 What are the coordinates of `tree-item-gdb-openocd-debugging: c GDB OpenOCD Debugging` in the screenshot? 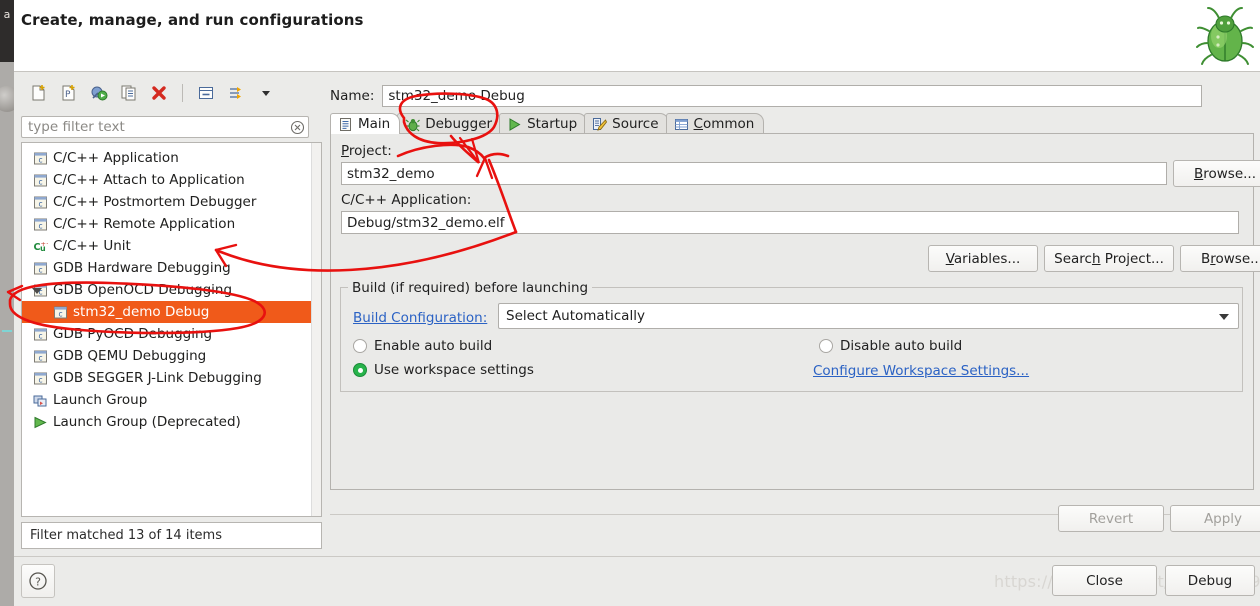 It's located at (171, 290).